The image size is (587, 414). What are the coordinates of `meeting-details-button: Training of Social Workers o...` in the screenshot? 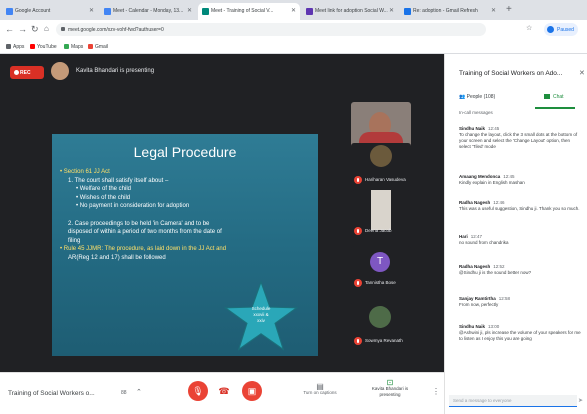 It's located at (51, 393).